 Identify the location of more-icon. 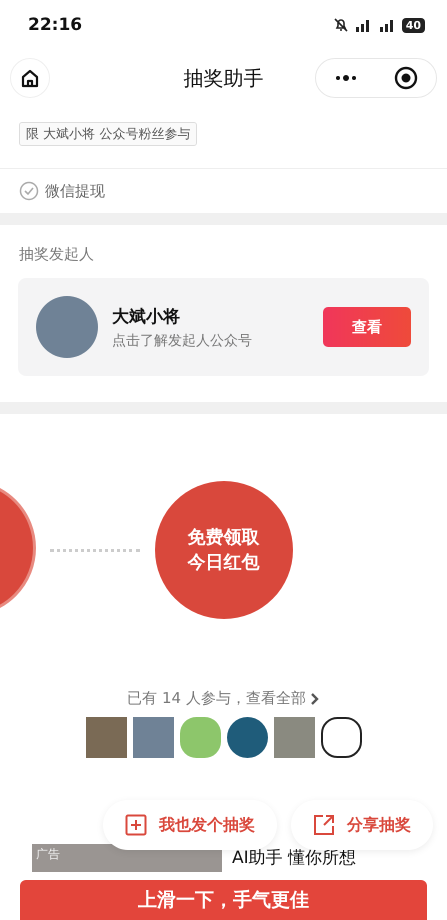
(346, 78).